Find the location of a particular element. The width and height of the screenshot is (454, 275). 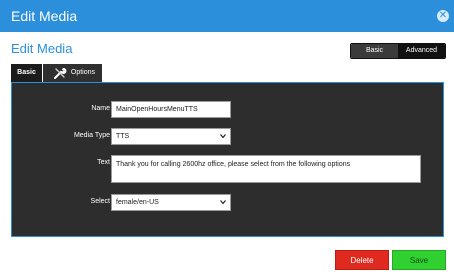

tab-options: Options is located at coordinates (72, 73).